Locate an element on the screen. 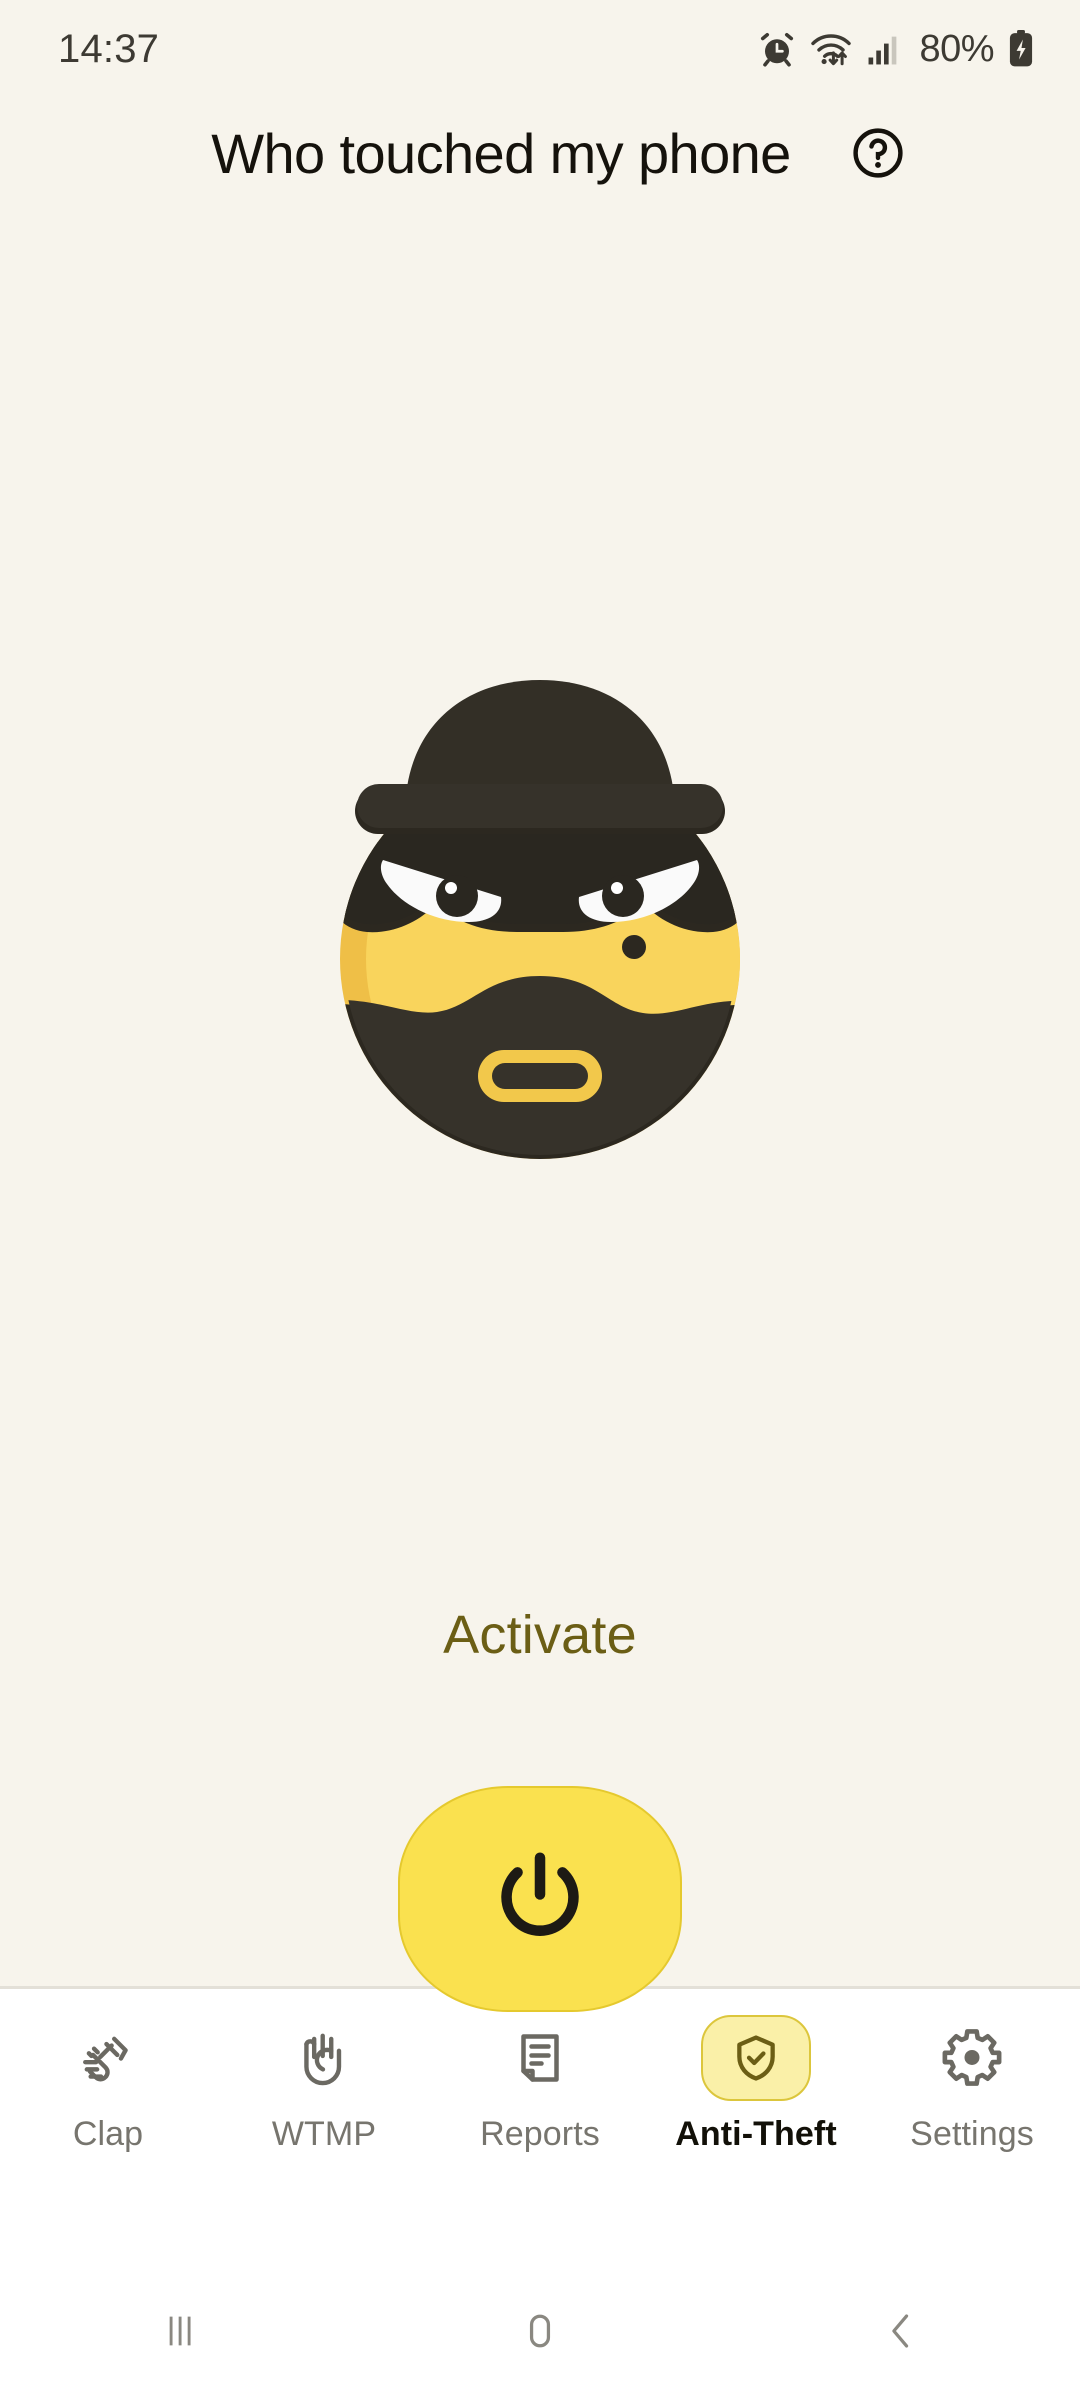  raised-hand-icon is located at coordinates (324, 2058).